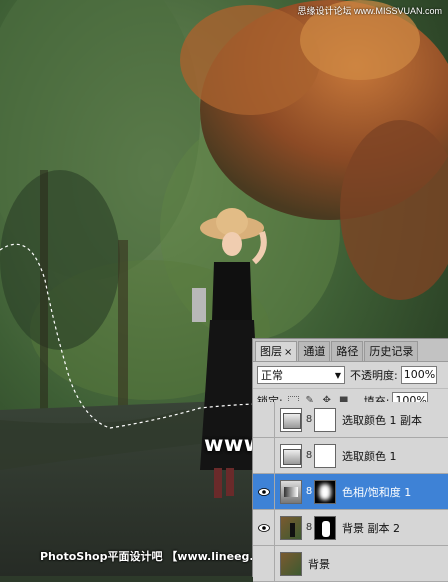 Image resolution: width=448 pixels, height=582 pixels. I want to click on tab-history: 历史记录, so click(391, 351).